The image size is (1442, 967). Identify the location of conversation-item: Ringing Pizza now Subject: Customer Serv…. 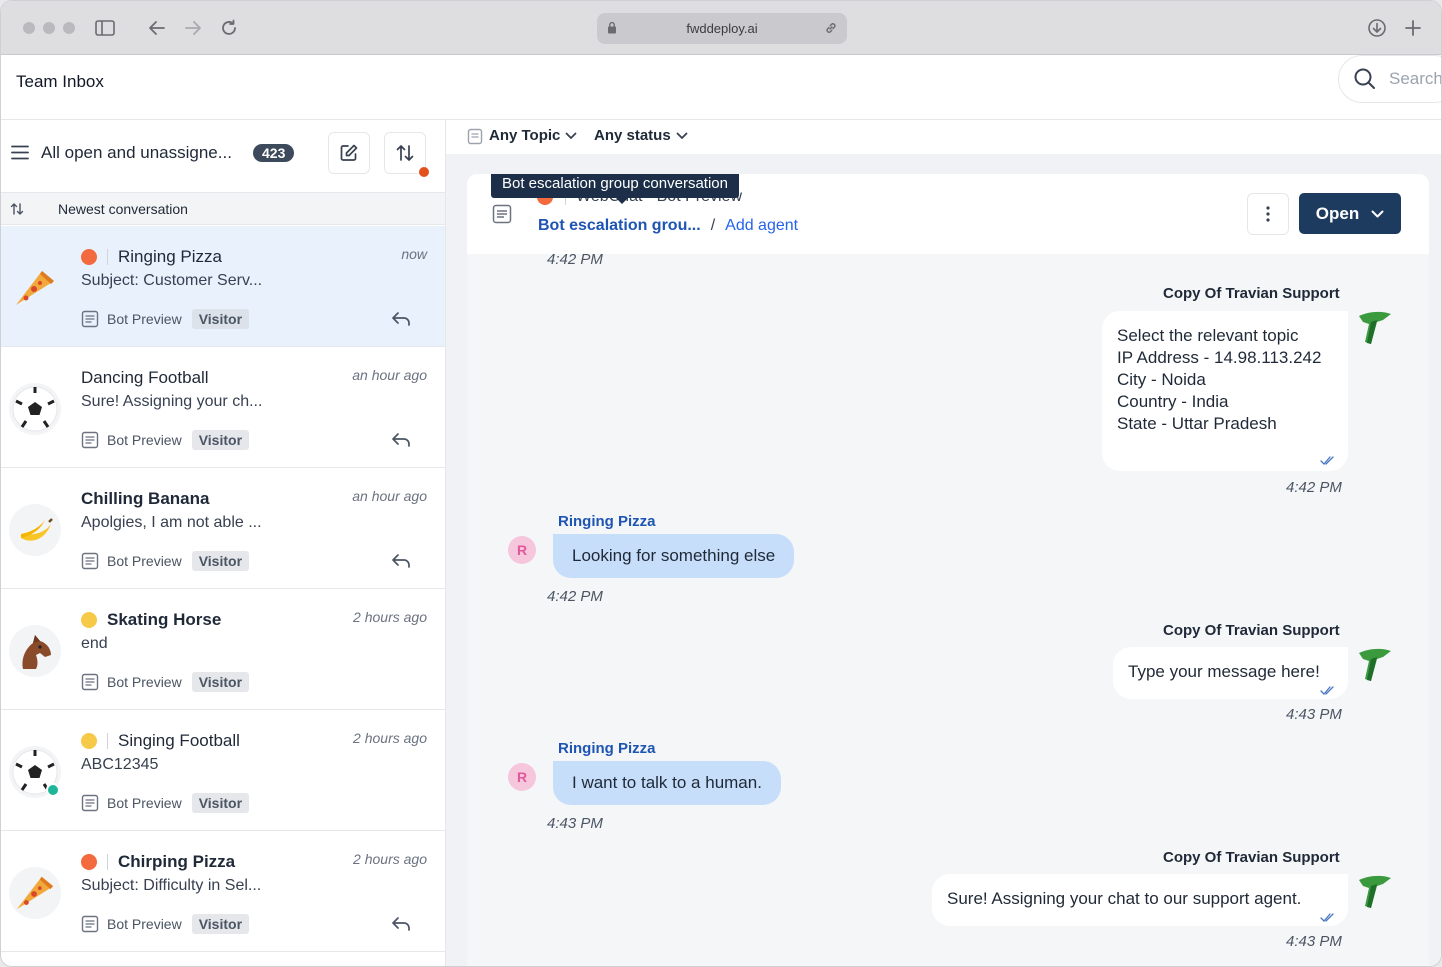
(223, 286).